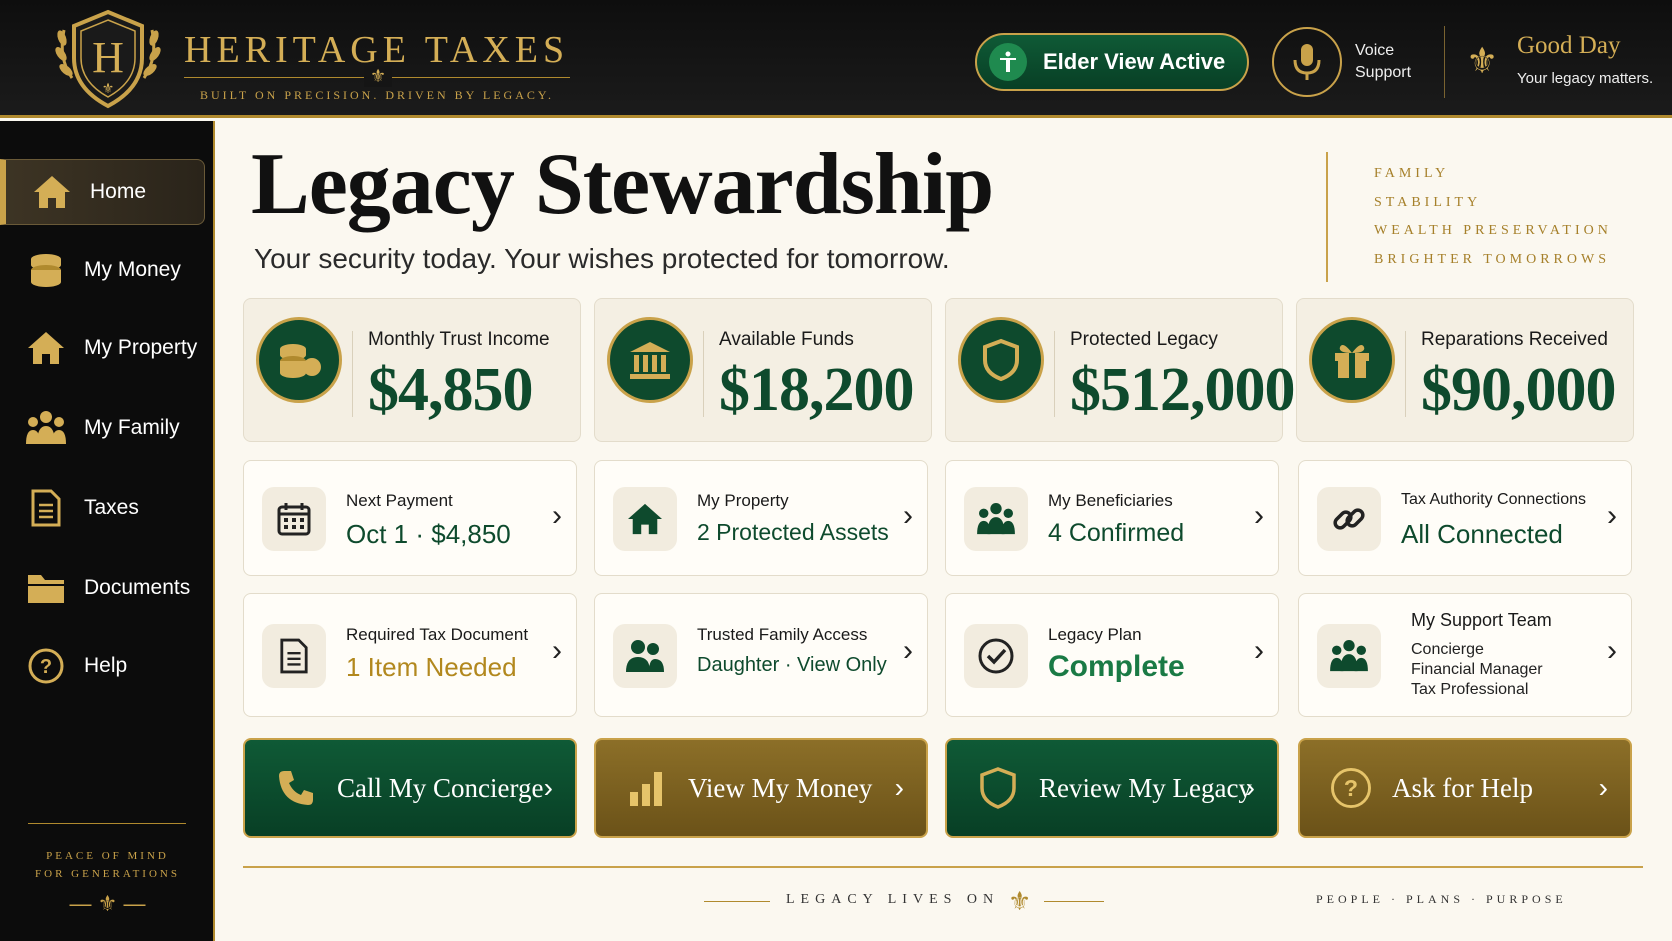 The height and width of the screenshot is (941, 1672). I want to click on sidebar-footer-line: FOR GENERATIONS, so click(107, 874).